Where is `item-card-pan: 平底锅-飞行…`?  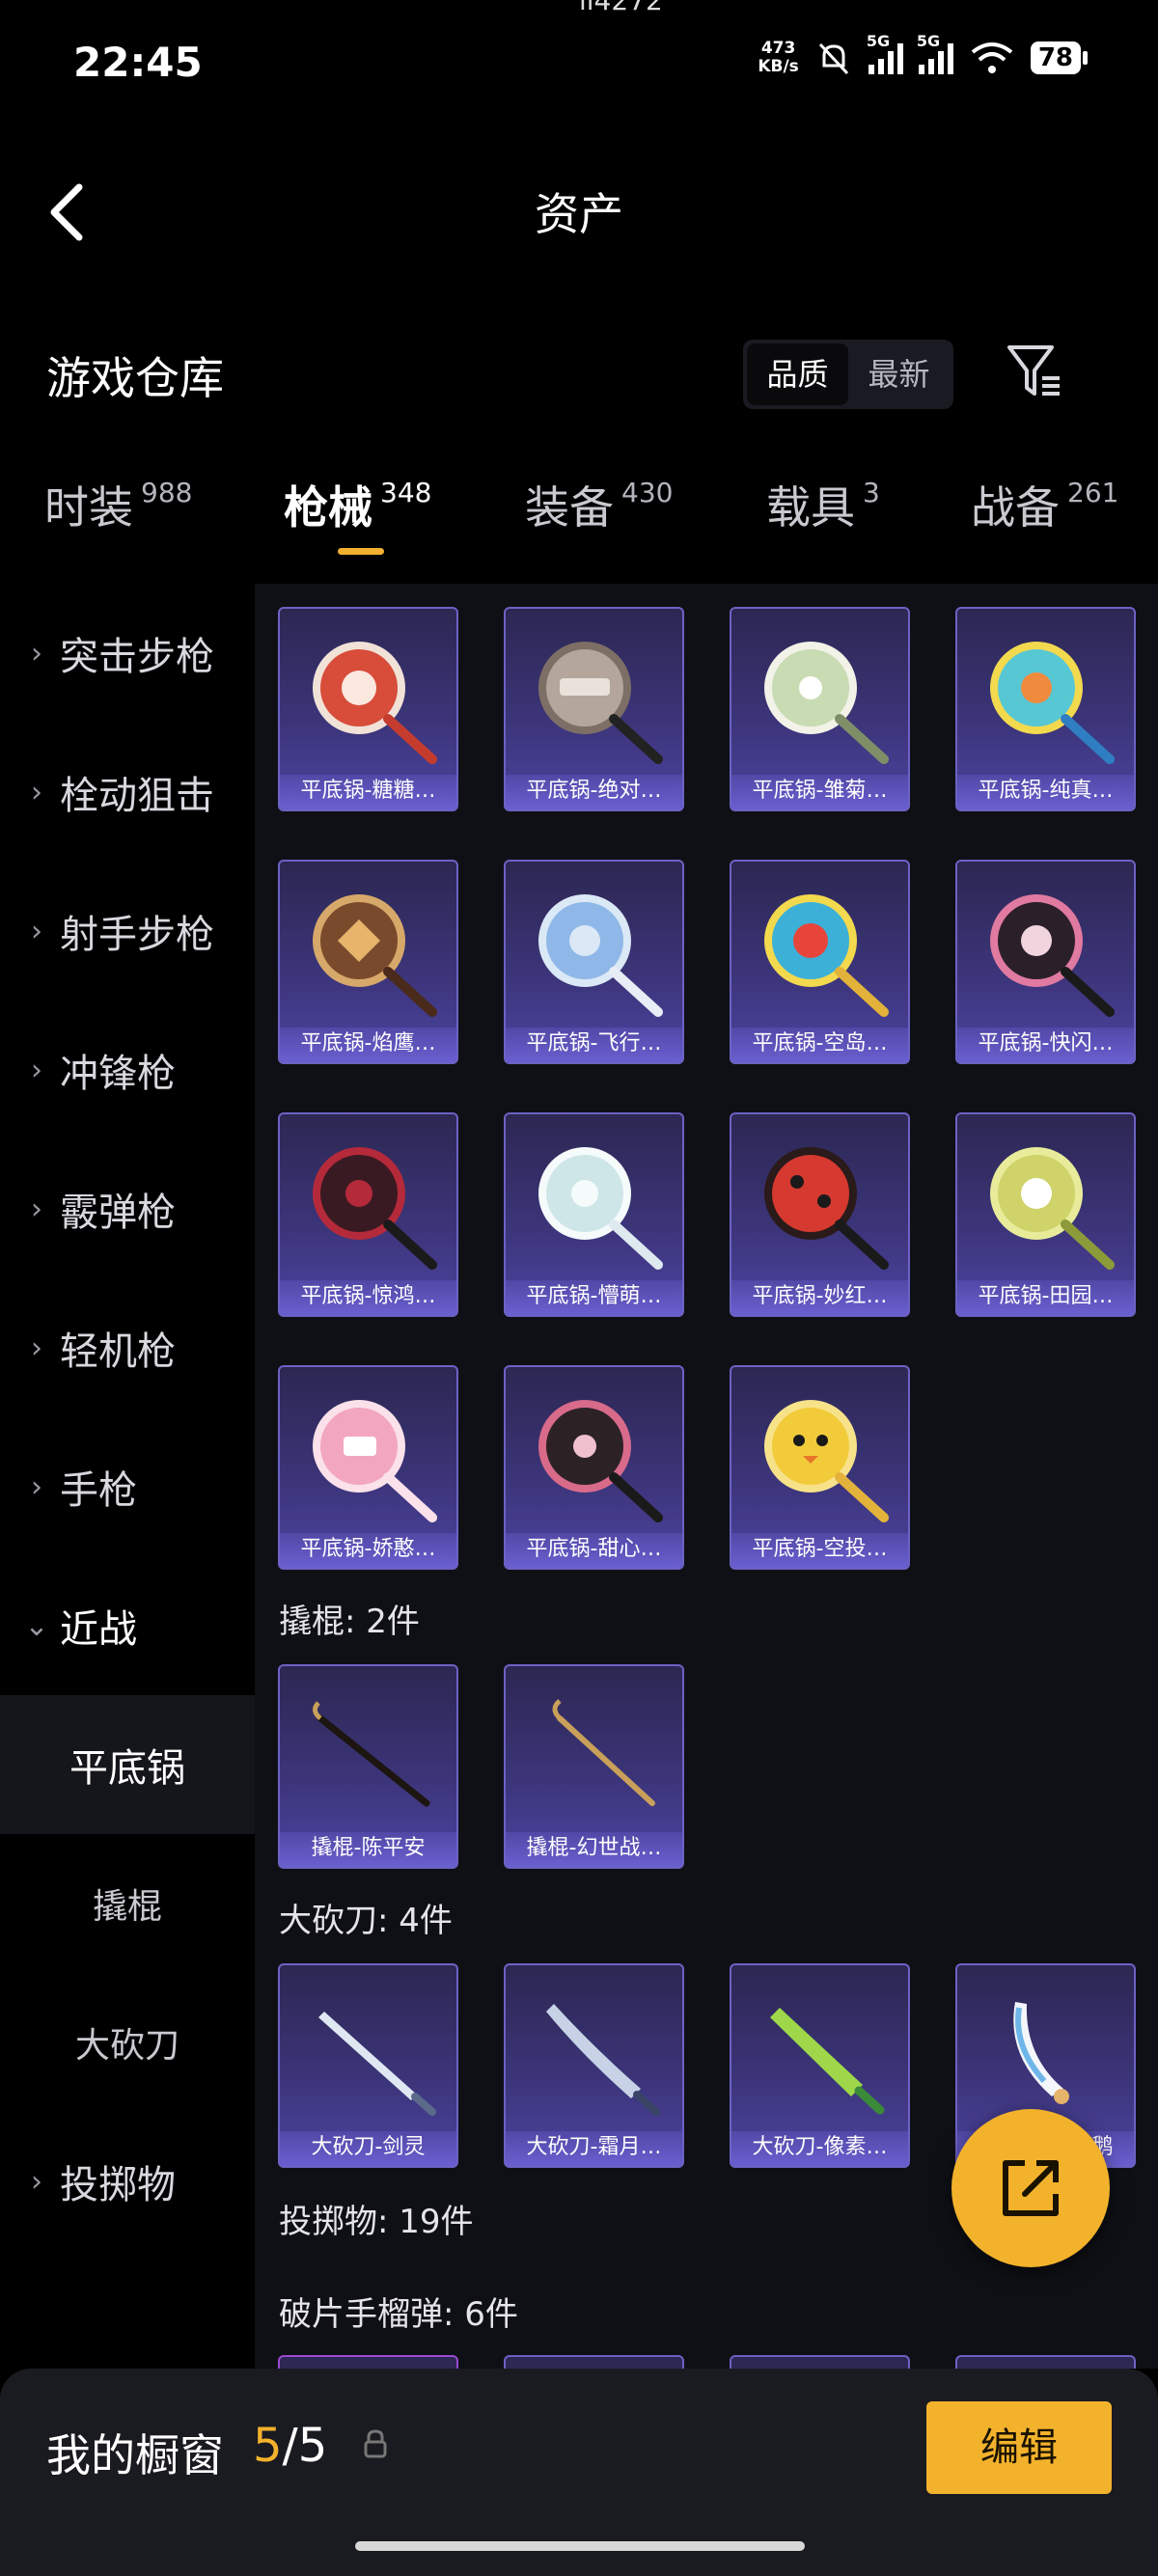 item-card-pan: 平底锅-飞行… is located at coordinates (594, 962).